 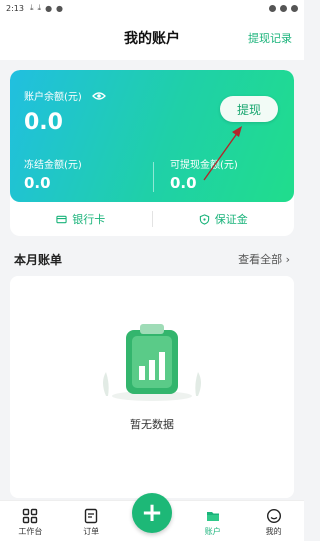 What do you see at coordinates (37, 183) in the screenshot?
I see `frozen-value: 0.0` at bounding box center [37, 183].